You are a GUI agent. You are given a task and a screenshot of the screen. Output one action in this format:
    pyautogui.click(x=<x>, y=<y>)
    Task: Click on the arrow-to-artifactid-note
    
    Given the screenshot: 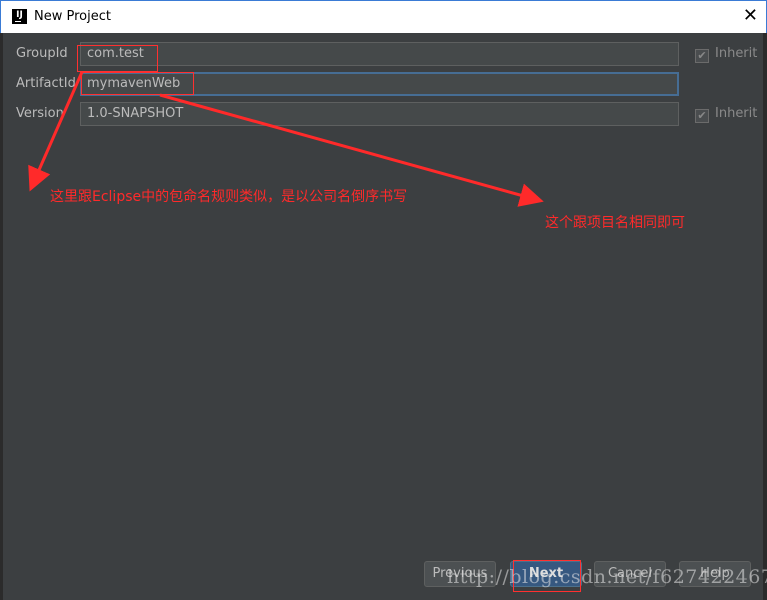 What is the action you would take?
    pyautogui.click(x=351, y=150)
    